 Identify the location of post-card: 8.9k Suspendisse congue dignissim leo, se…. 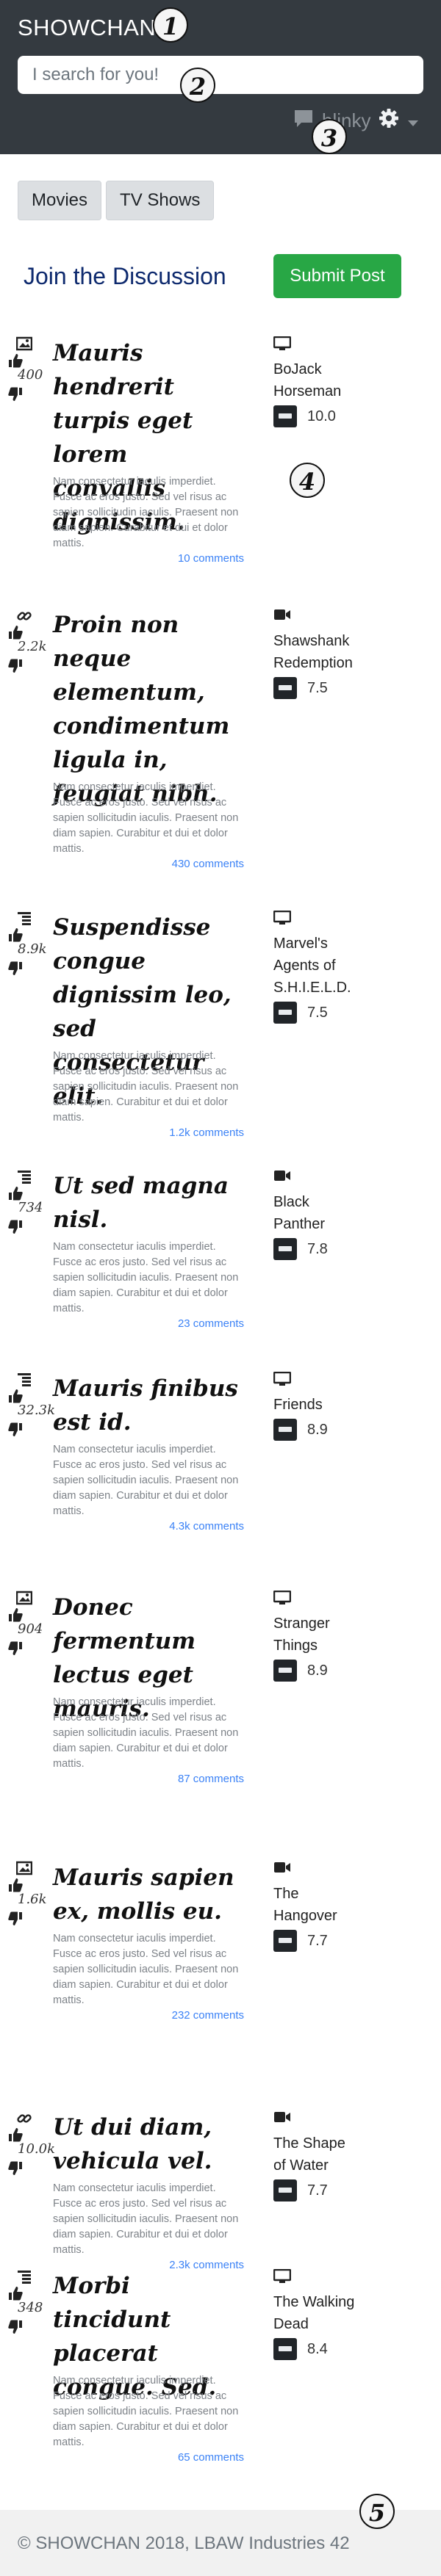
(220, 1028).